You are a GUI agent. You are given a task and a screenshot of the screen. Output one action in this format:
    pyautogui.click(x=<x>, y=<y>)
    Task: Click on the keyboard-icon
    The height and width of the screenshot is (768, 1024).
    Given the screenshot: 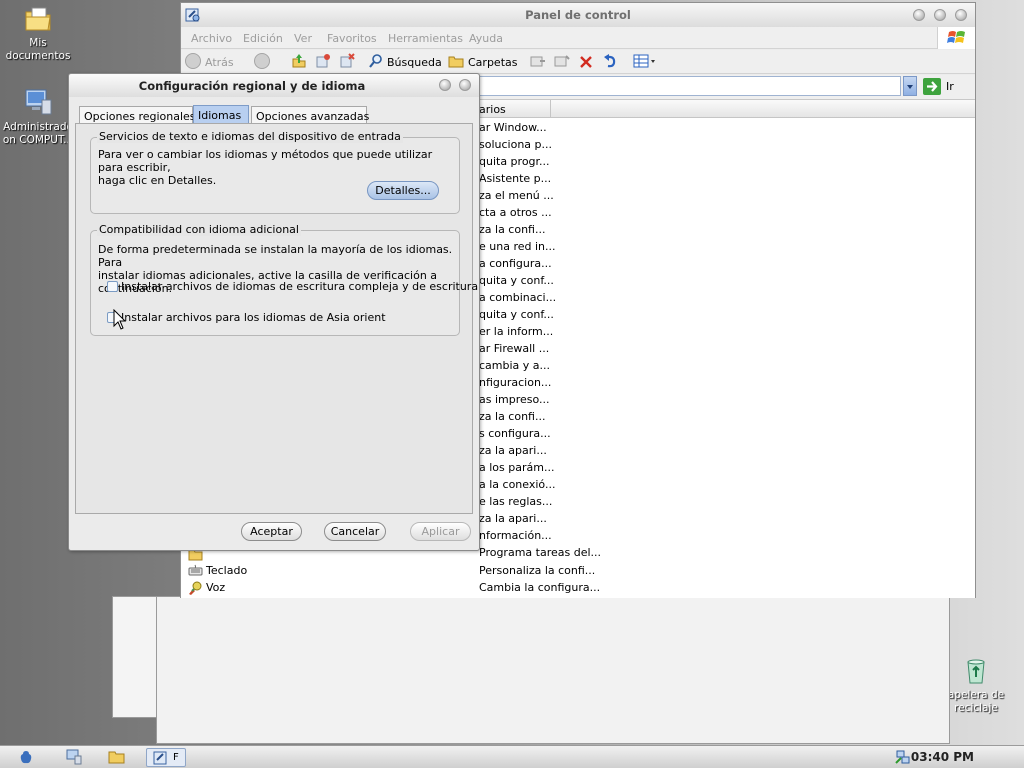 What is the action you would take?
    pyautogui.click(x=195, y=570)
    